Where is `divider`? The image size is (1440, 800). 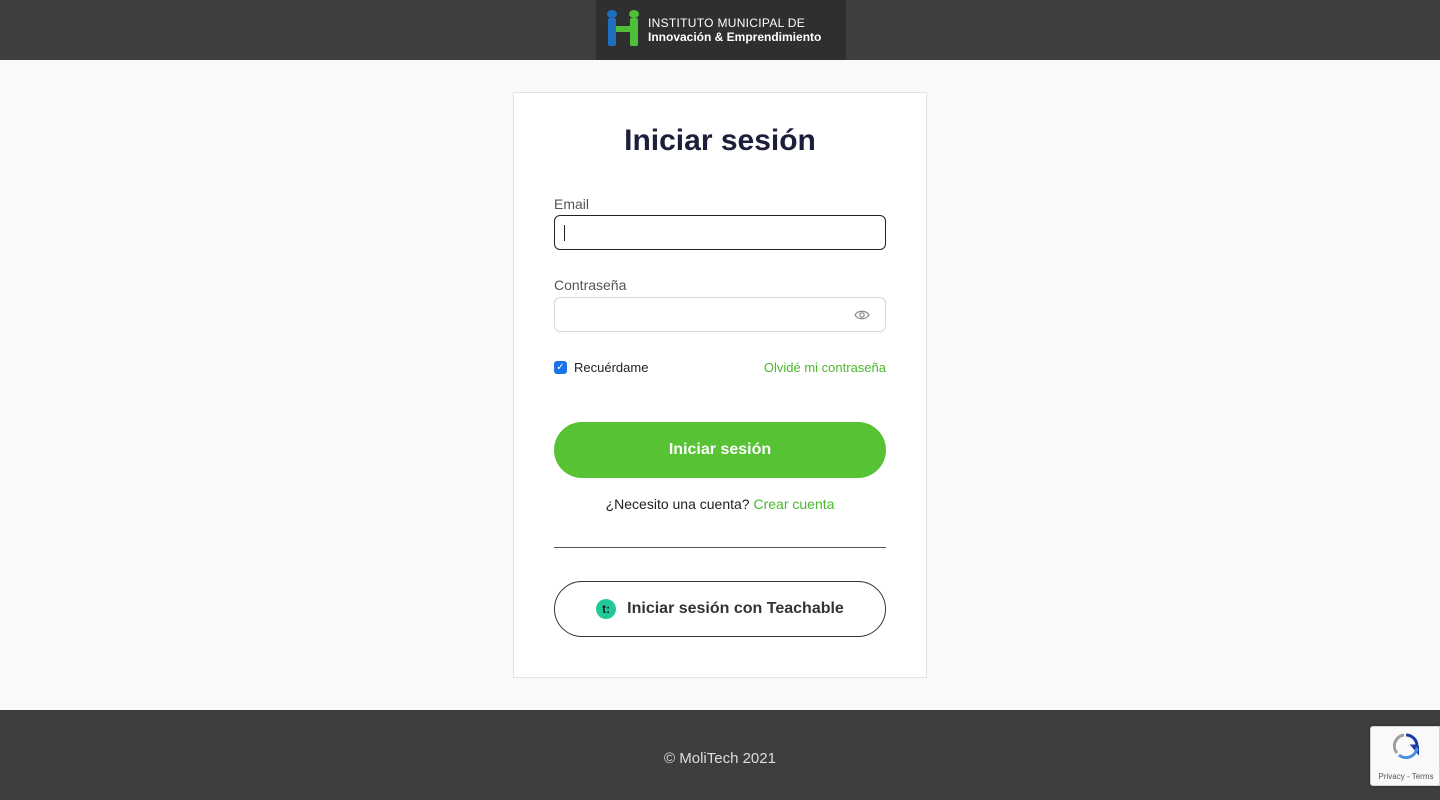 divider is located at coordinates (720, 547).